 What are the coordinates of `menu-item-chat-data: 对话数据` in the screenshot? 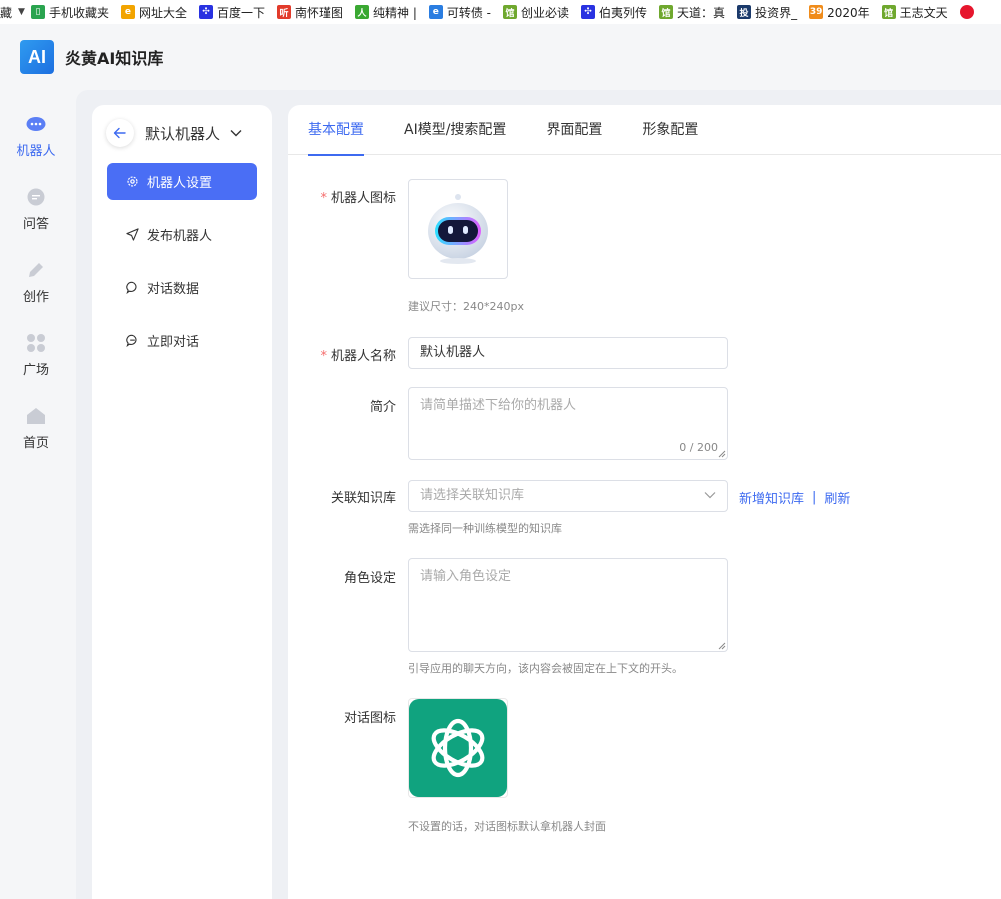 It's located at (182, 287).